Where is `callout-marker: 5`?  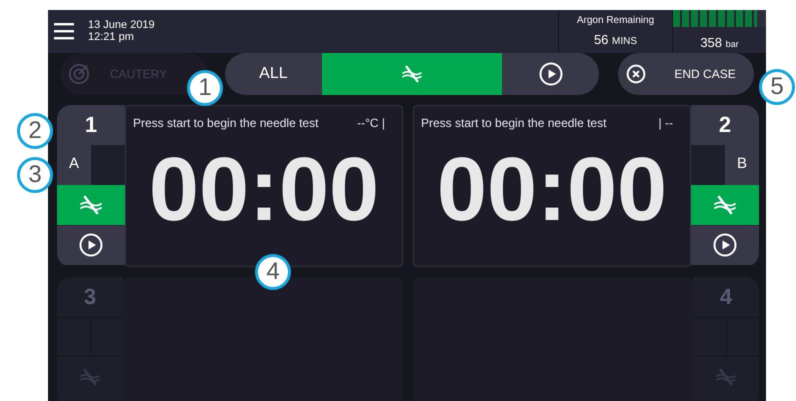
callout-marker: 5 is located at coordinates (777, 87).